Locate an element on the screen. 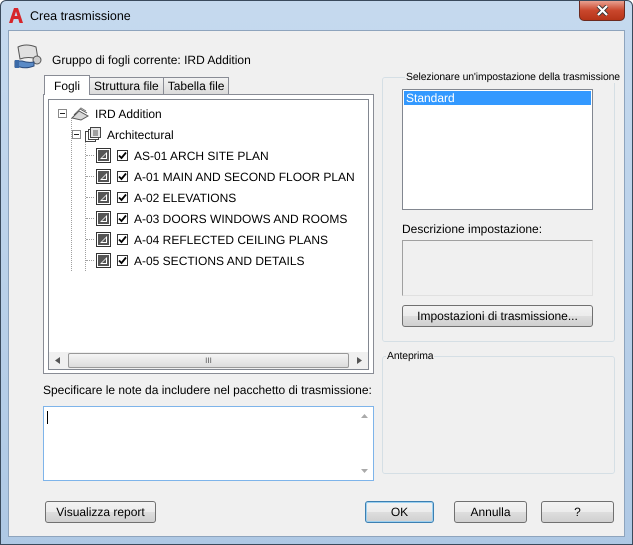 This screenshot has width=633, height=545. dialog-button: Annulla is located at coordinates (490, 512).